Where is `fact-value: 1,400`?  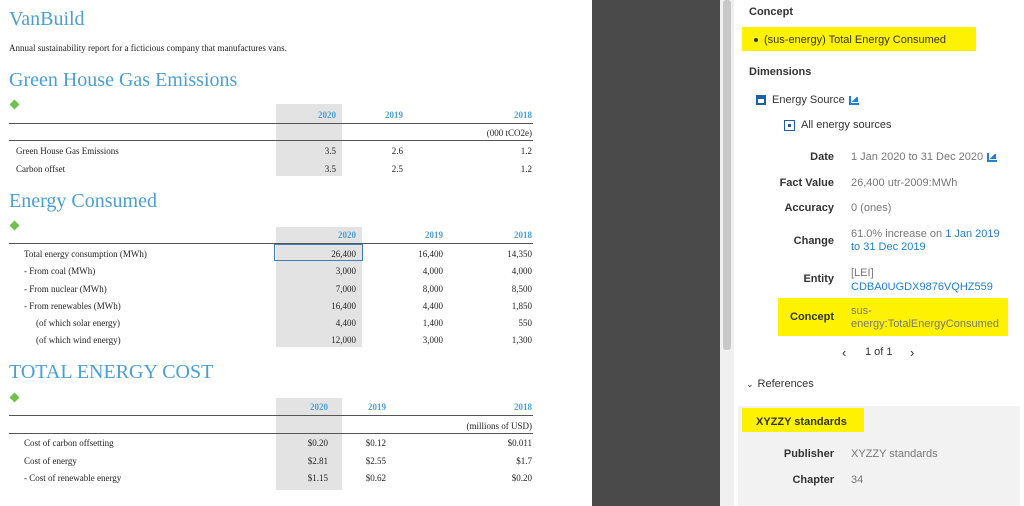
fact-value: 1,400 is located at coordinates (413, 323).